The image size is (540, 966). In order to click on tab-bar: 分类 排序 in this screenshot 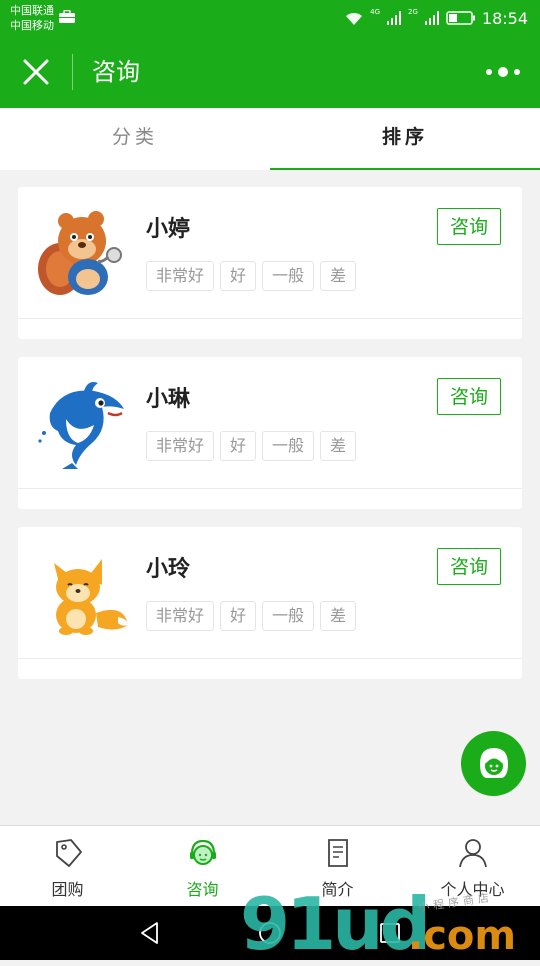, I will do `click(270, 139)`.